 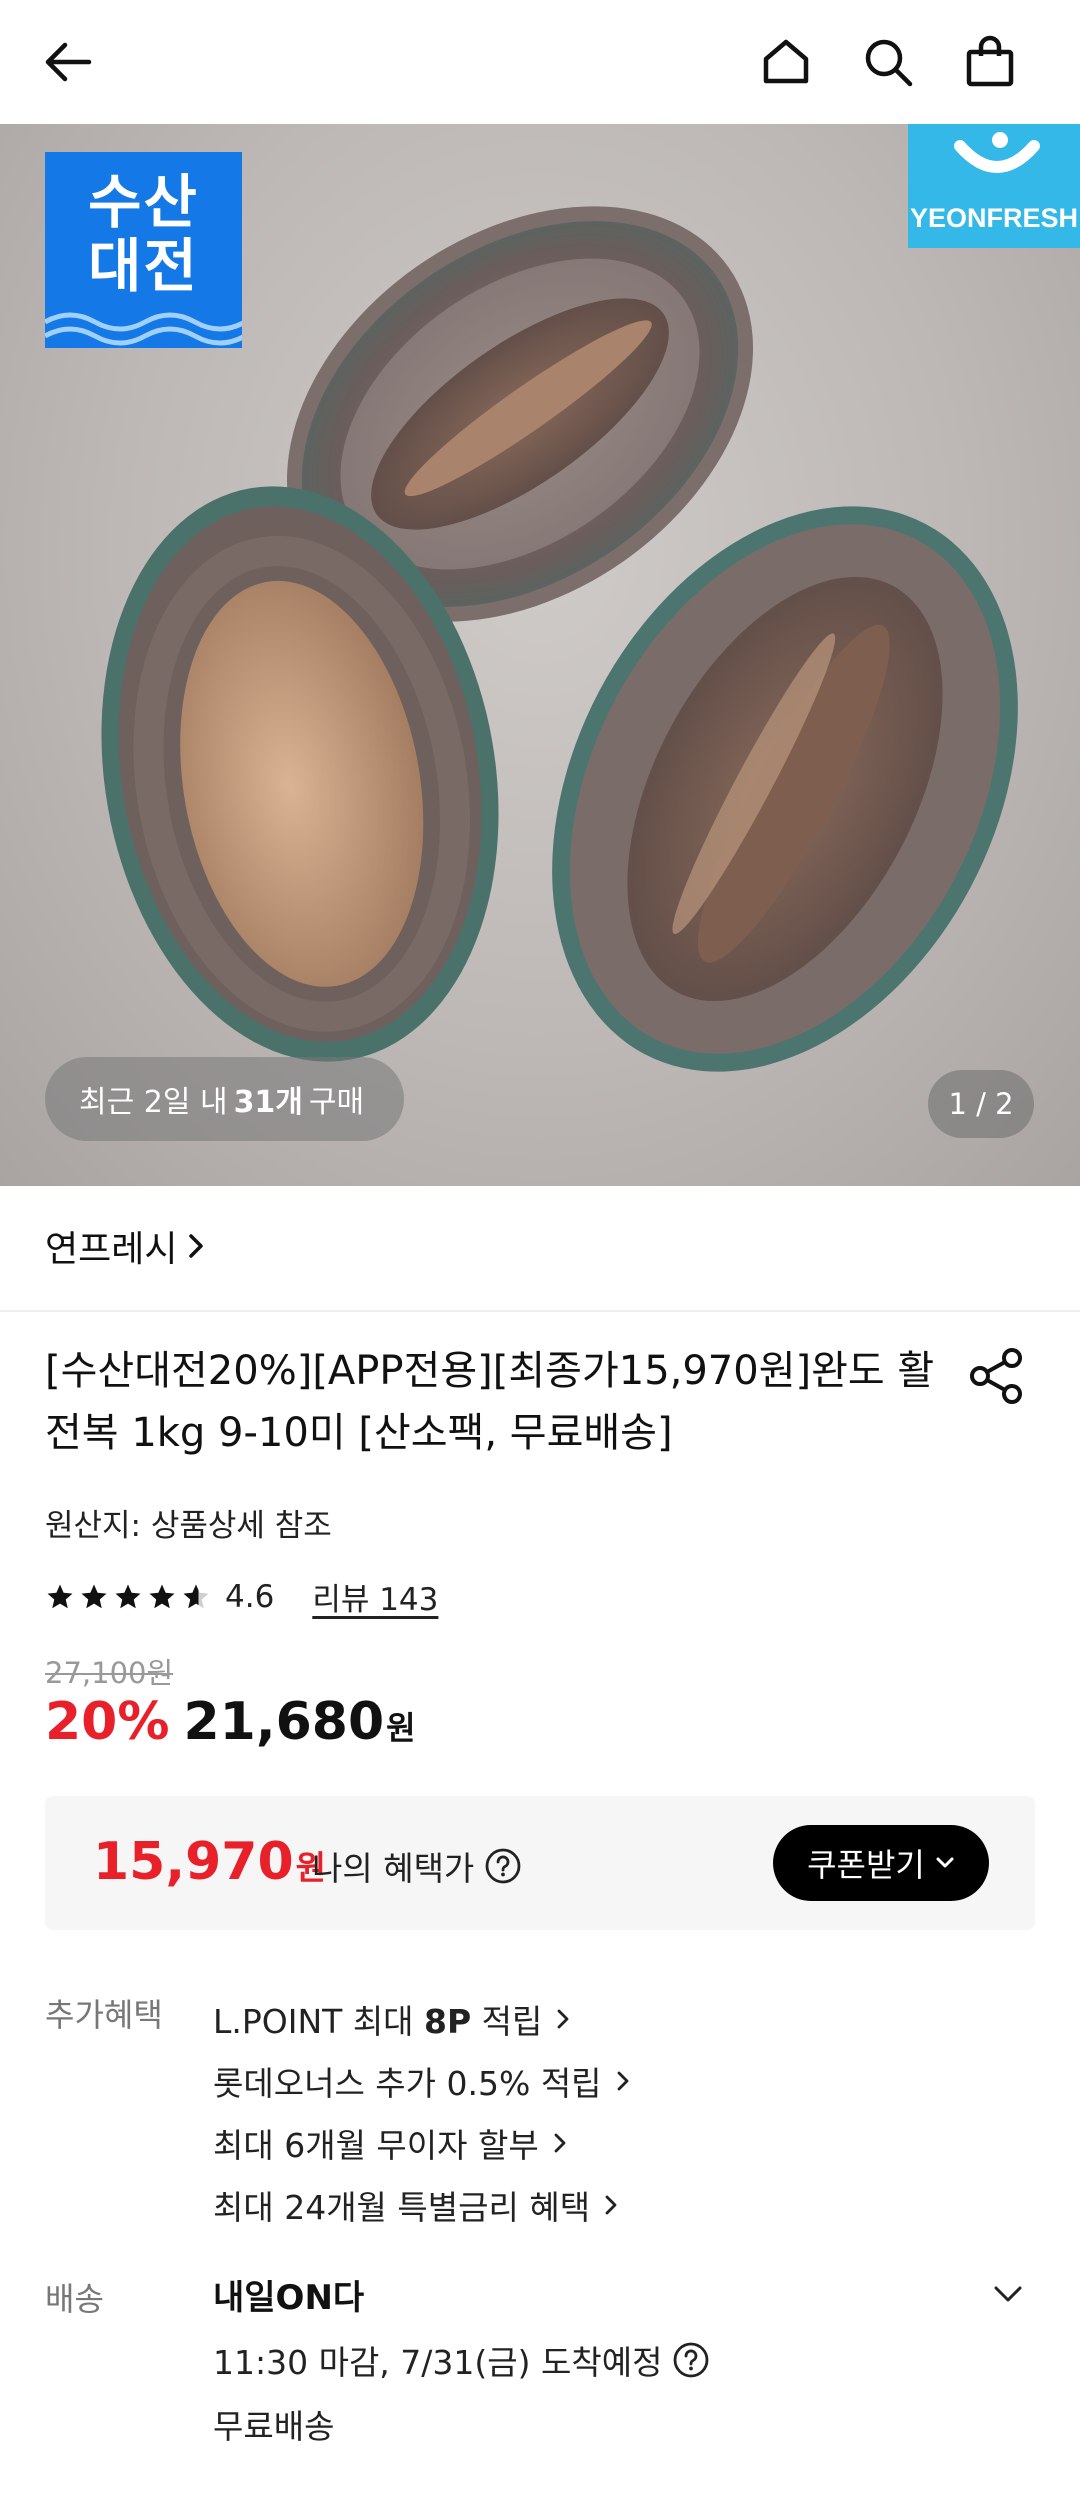 What do you see at coordinates (994, 218) in the screenshot?
I see `brand-logo-text: YEONFRESH` at bounding box center [994, 218].